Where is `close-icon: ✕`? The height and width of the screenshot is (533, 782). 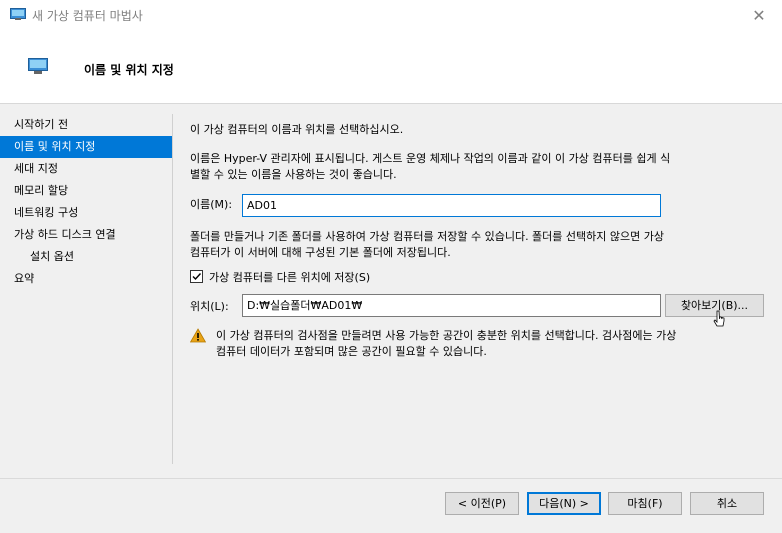 close-icon: ✕ is located at coordinates (759, 15).